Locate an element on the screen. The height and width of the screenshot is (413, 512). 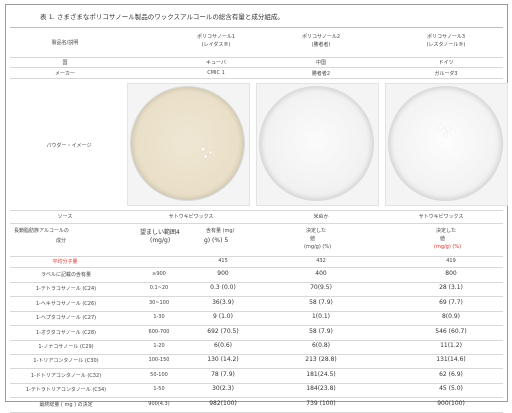
country-value: 中国 is located at coordinates (320, 63).